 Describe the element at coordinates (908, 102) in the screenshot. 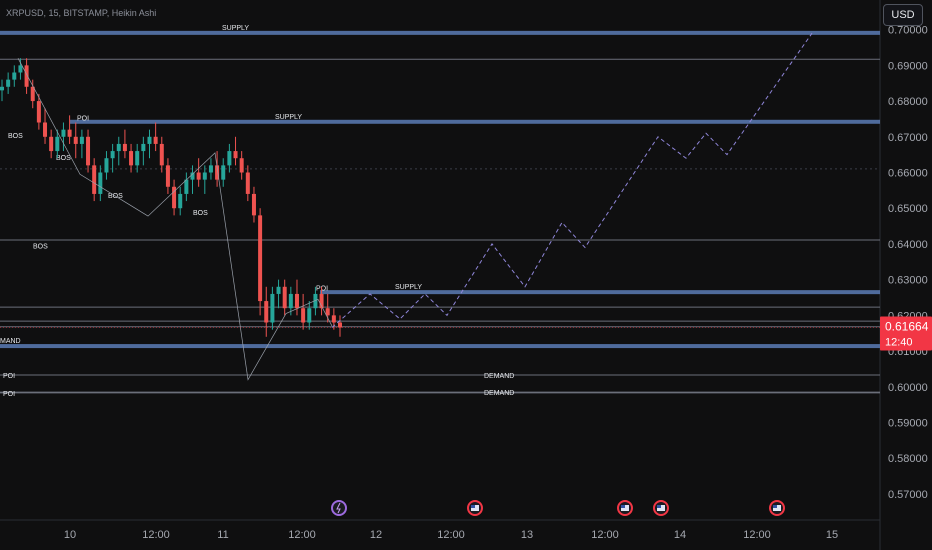

I see `y-tick-label: 0.68000` at that location.